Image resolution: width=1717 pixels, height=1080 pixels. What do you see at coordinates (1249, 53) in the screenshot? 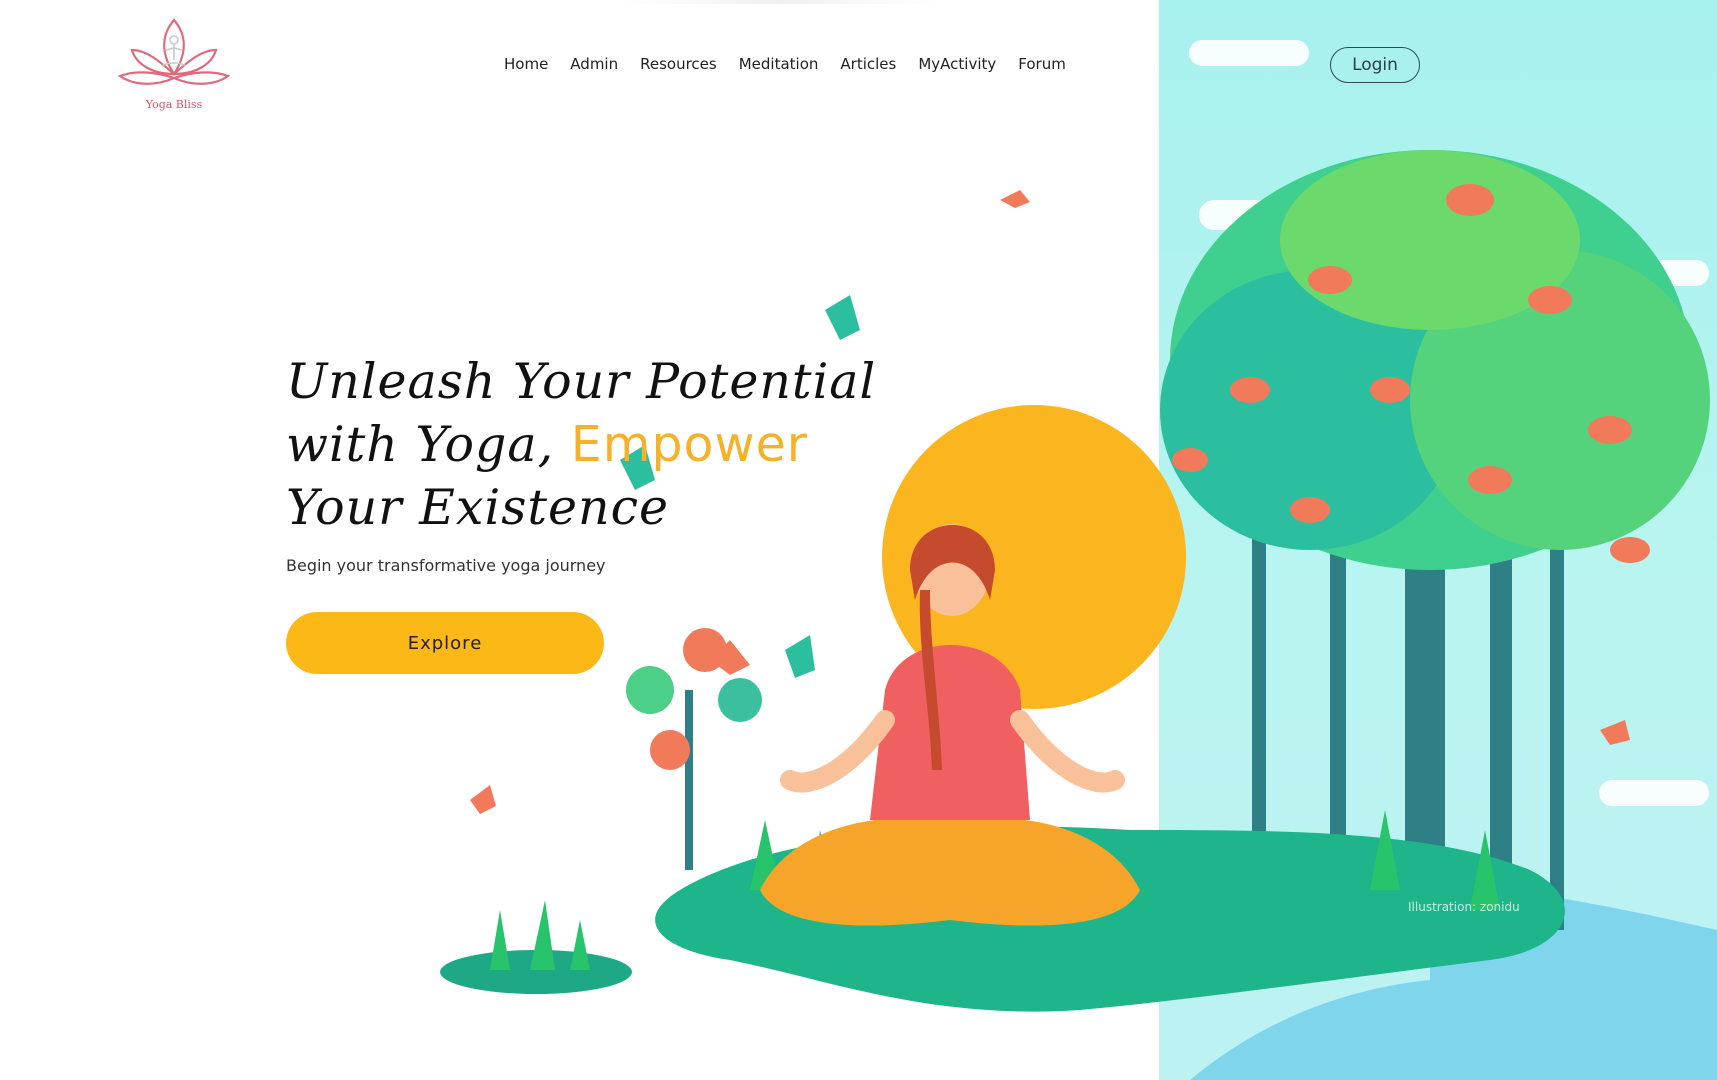
I see `cloud` at bounding box center [1249, 53].